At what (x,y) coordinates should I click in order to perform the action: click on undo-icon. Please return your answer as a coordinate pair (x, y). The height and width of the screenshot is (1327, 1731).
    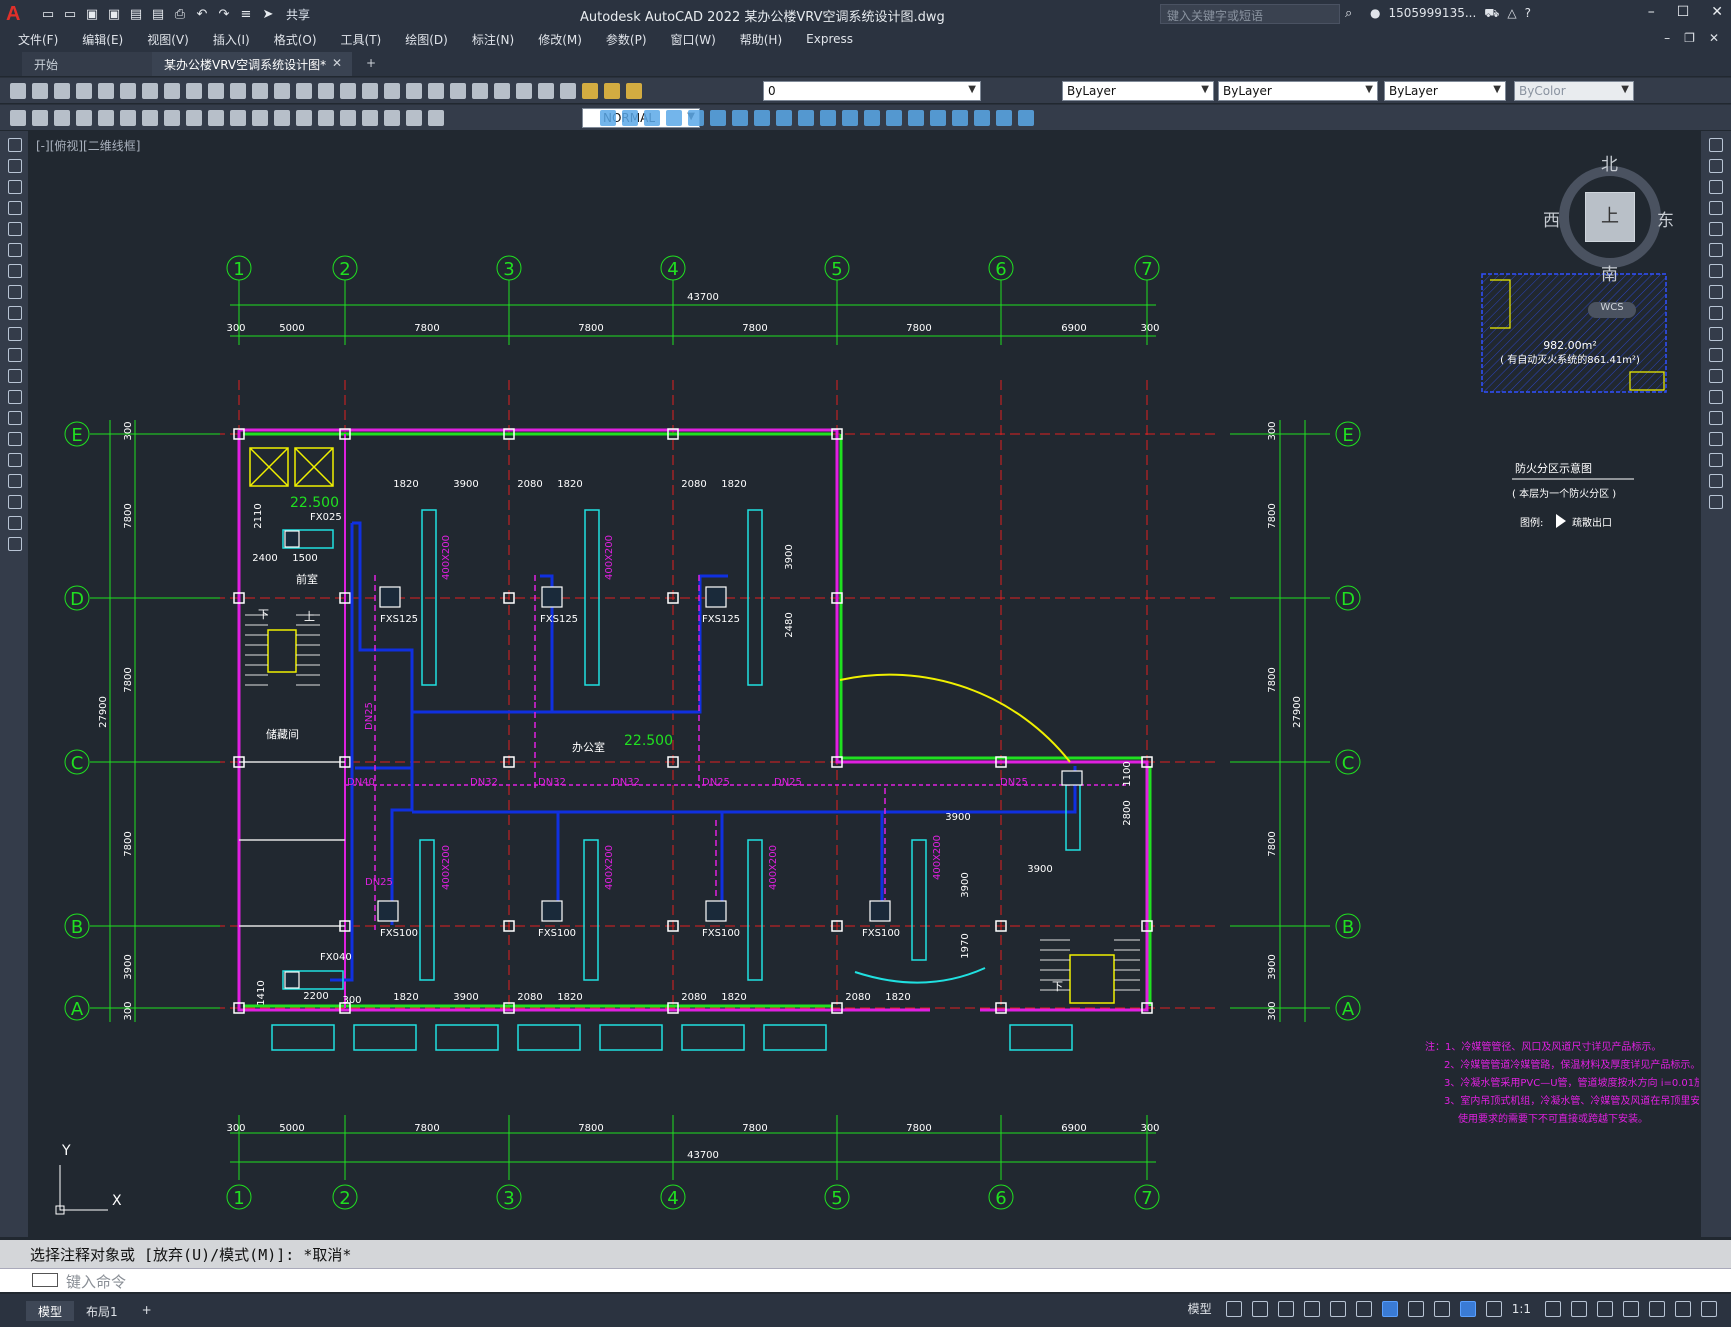
    Looking at the image, I should click on (282, 90).